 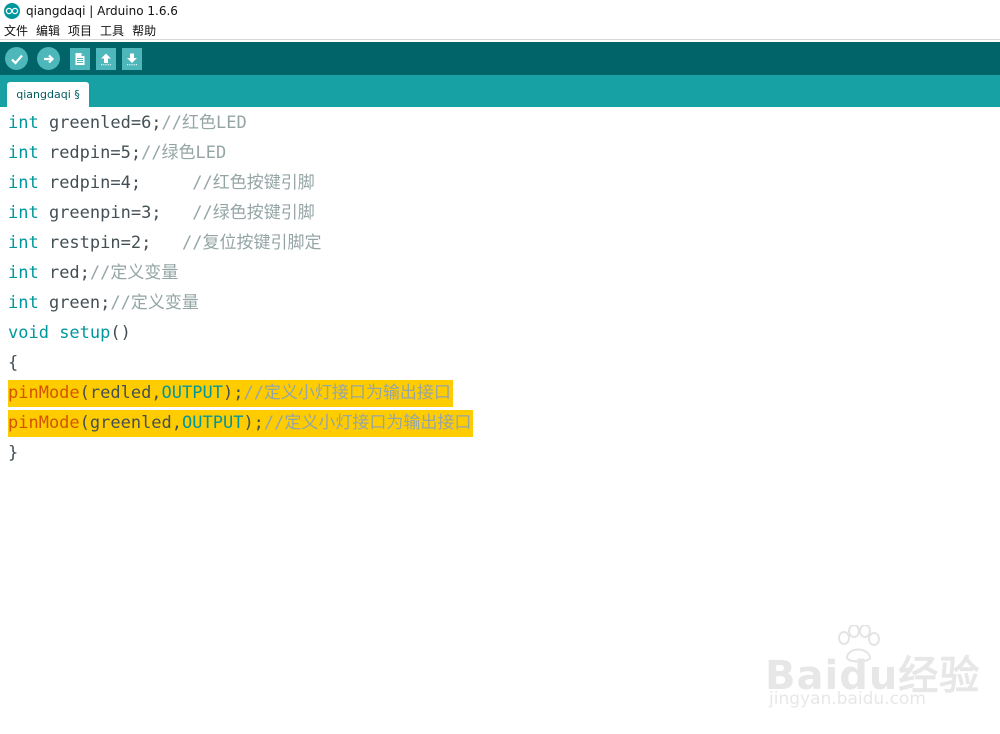 What do you see at coordinates (79, 333) in the screenshot?
I see `code-function: setup` at bounding box center [79, 333].